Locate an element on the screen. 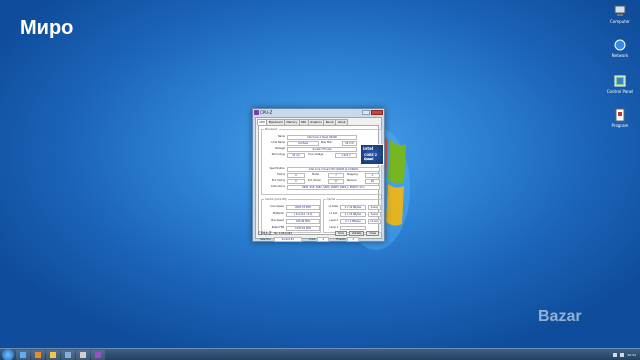 This screenshot has height=360, width=640. desktop-icon-computer: Computer is located at coordinates (620, 14).